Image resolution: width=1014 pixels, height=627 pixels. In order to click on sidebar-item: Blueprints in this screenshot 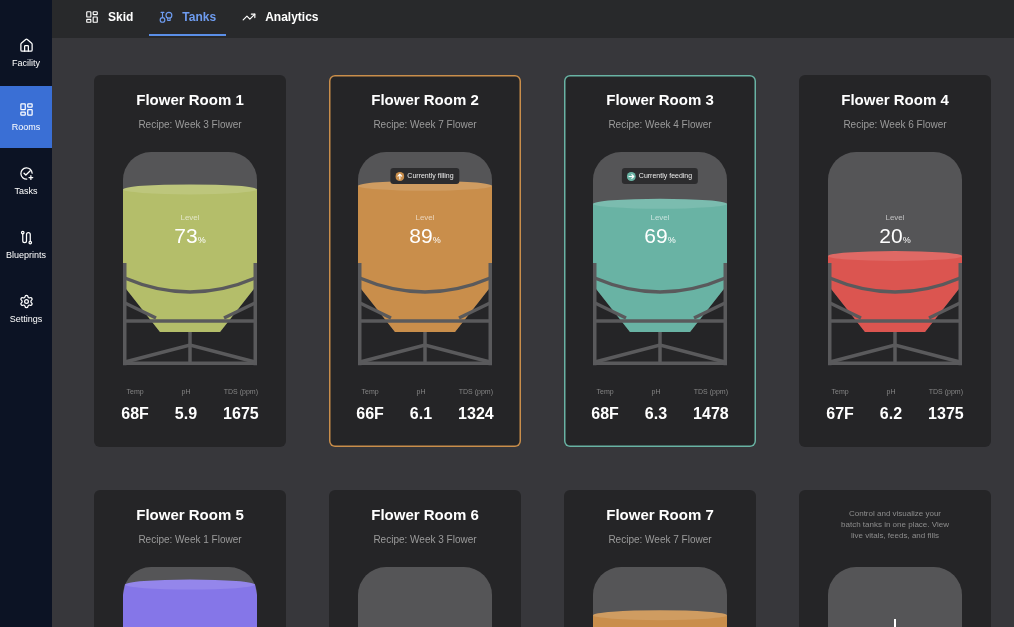, I will do `click(26, 245)`.